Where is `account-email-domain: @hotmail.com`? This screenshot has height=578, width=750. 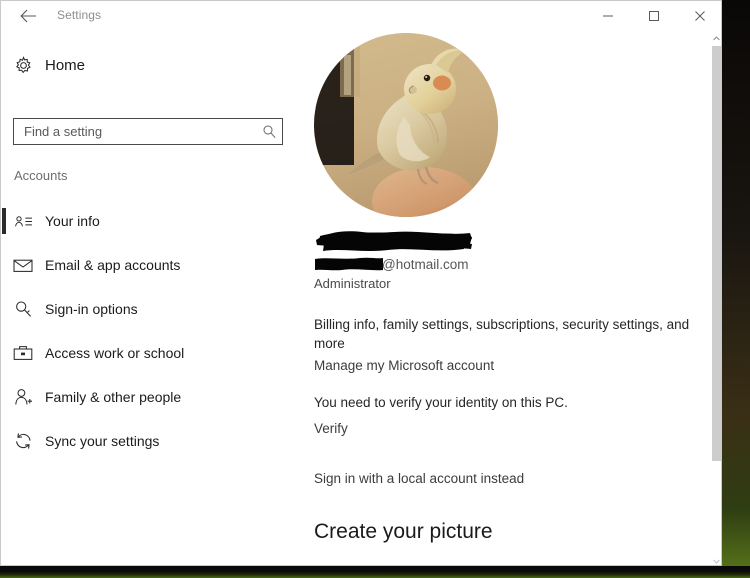
account-email-domain: @hotmail.com is located at coordinates (425, 264).